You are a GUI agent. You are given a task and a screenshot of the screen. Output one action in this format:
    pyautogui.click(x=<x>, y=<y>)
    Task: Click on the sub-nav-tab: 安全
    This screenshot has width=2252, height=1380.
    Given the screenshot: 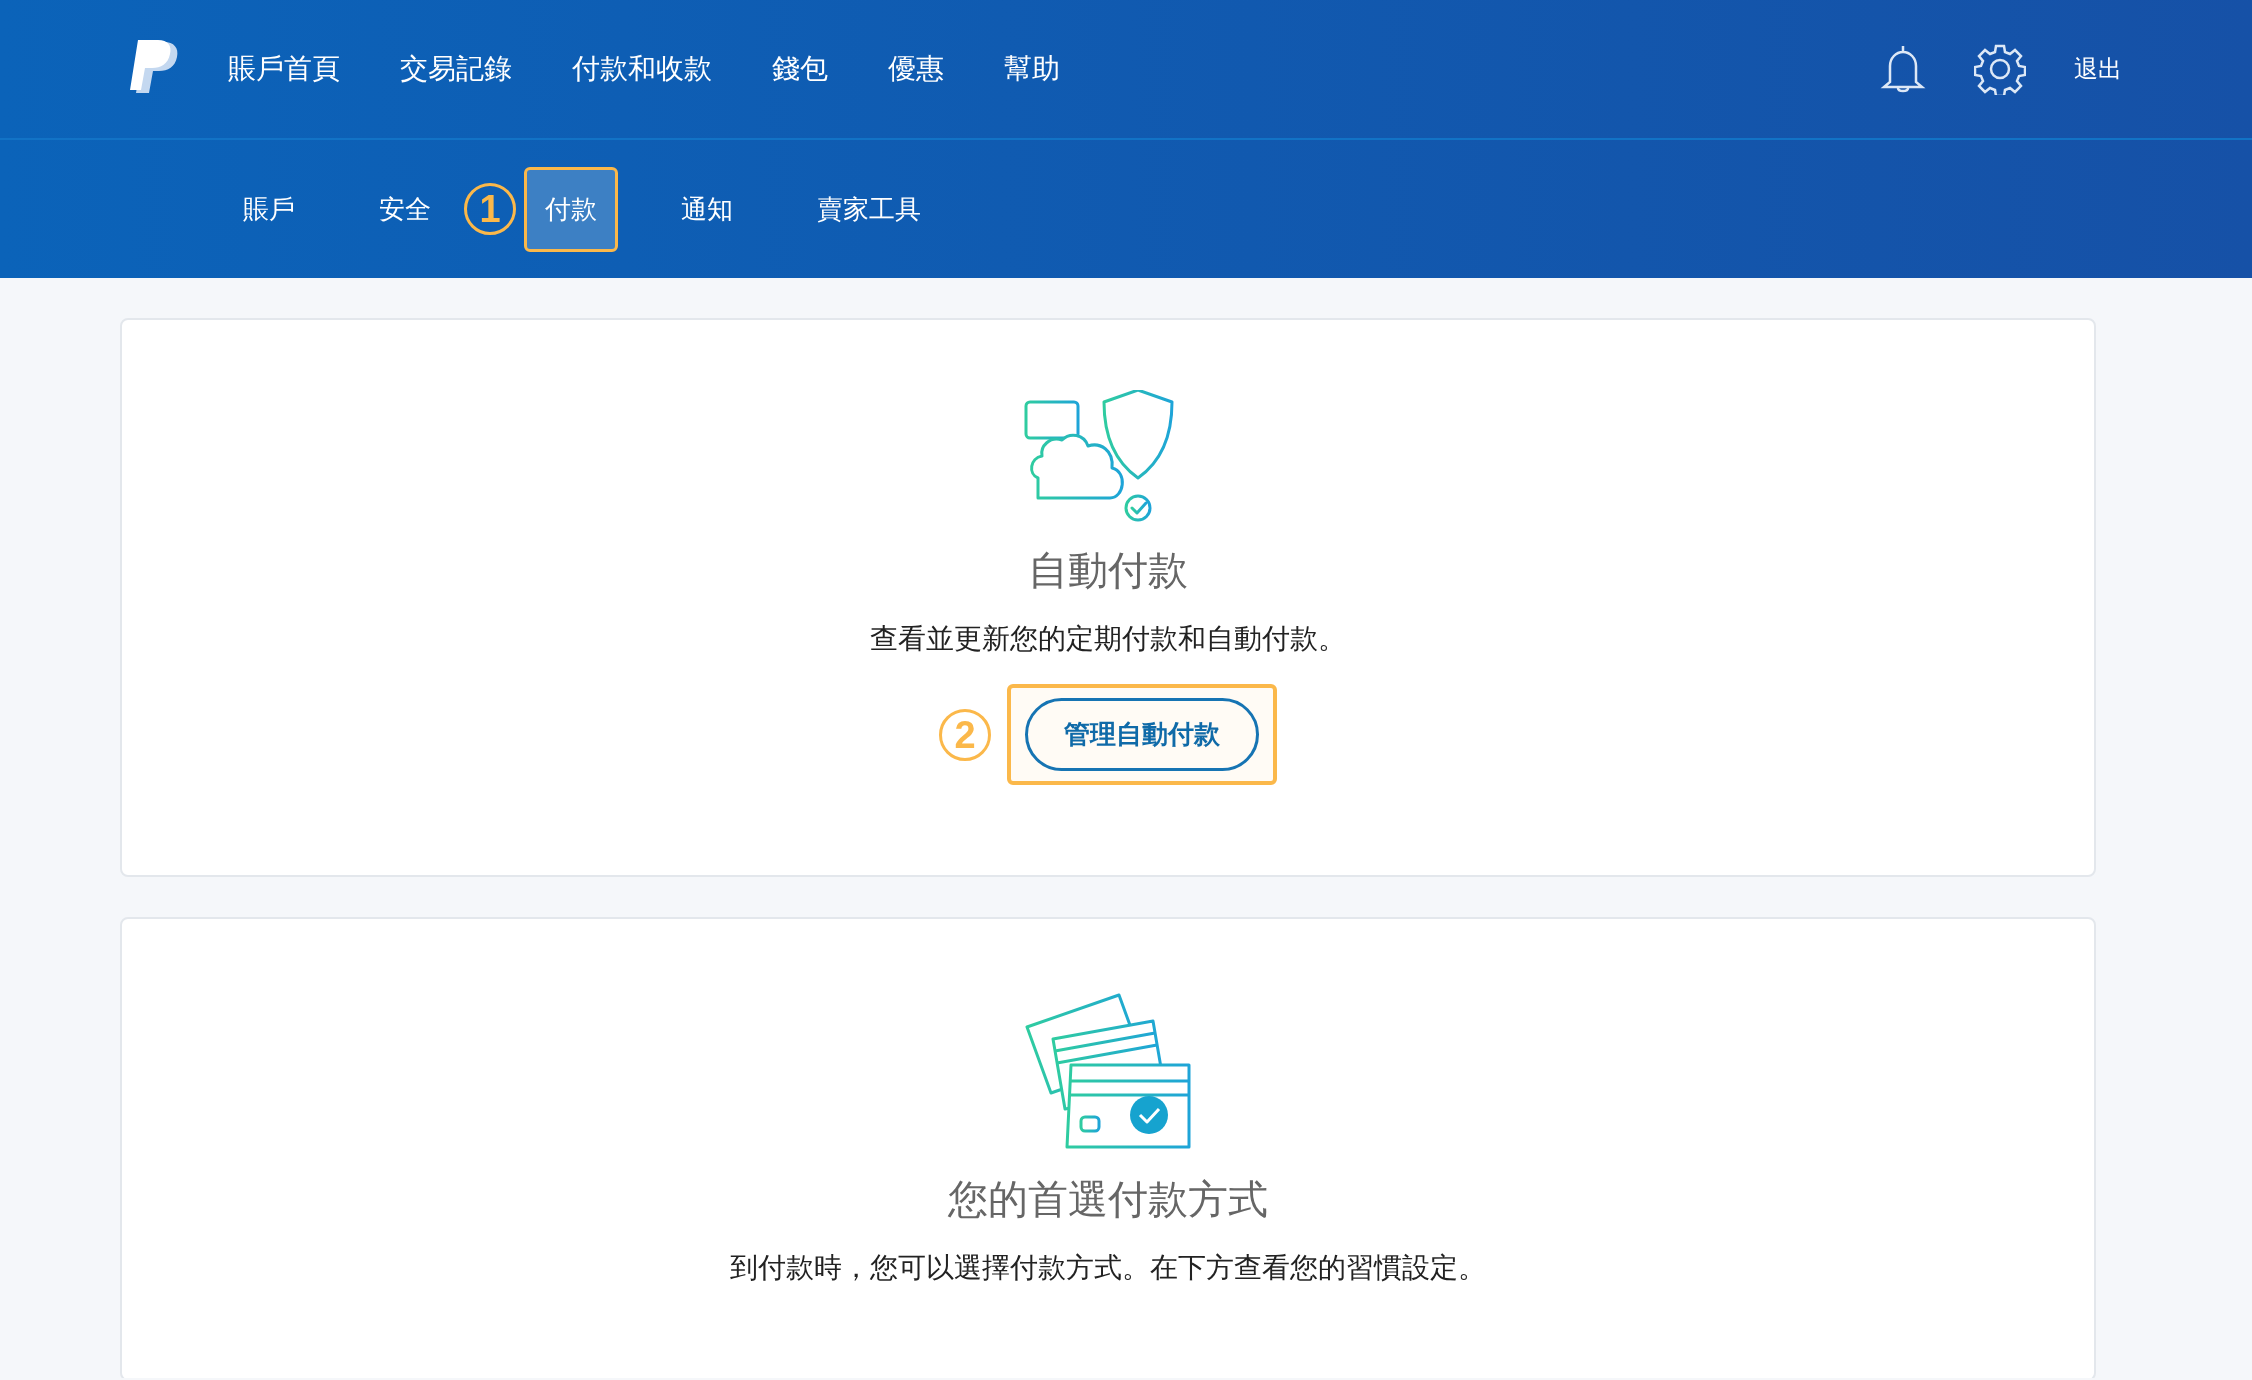 What is the action you would take?
    pyautogui.click(x=405, y=209)
    